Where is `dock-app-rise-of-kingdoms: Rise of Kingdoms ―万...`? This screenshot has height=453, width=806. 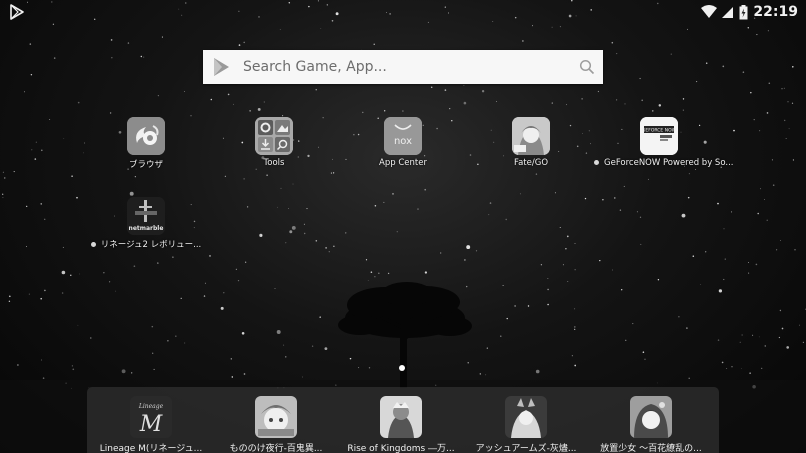
dock-app-rise-of-kingdoms: Rise of Kingdoms ―万... is located at coordinates (401, 424).